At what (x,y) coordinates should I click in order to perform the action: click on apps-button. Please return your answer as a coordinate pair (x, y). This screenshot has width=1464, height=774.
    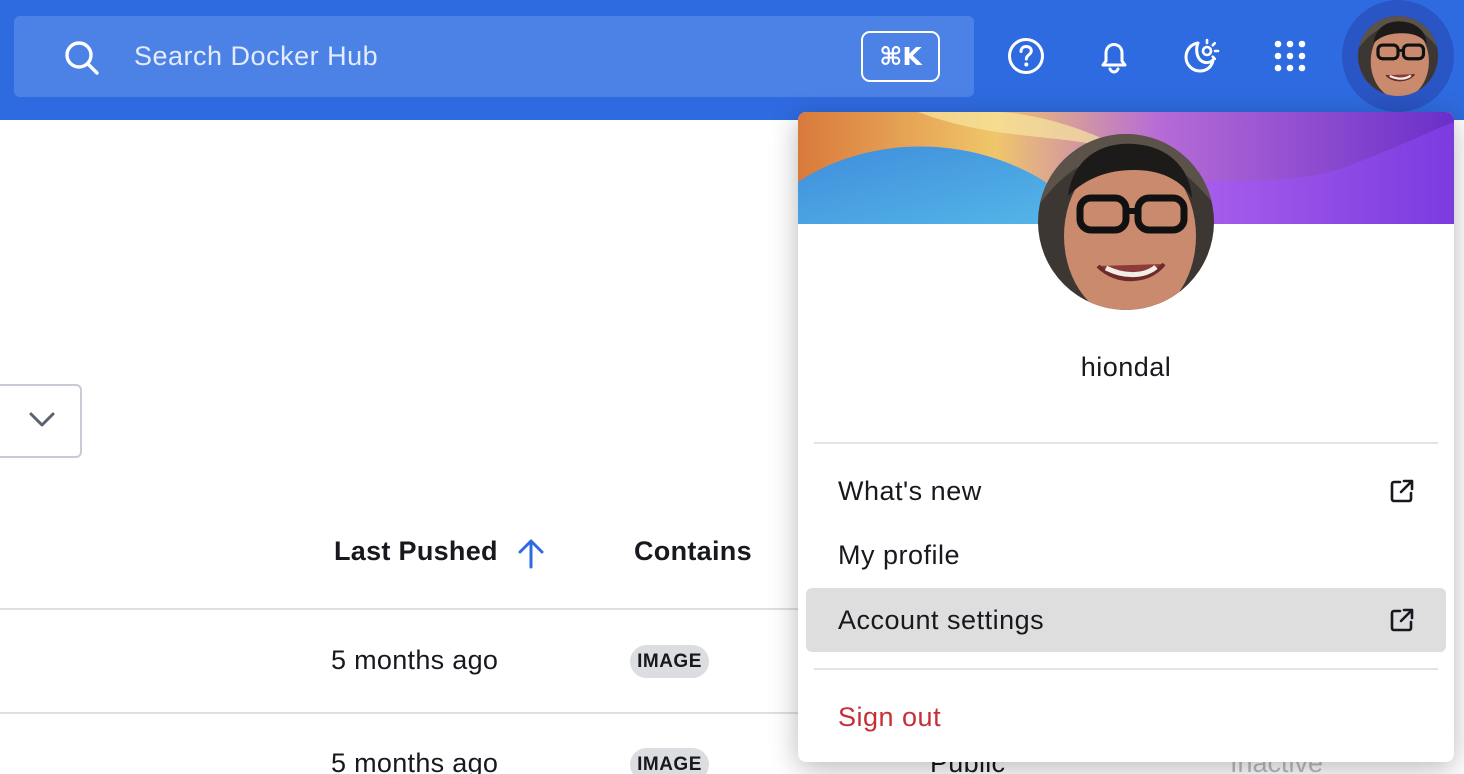
    Looking at the image, I should click on (1290, 56).